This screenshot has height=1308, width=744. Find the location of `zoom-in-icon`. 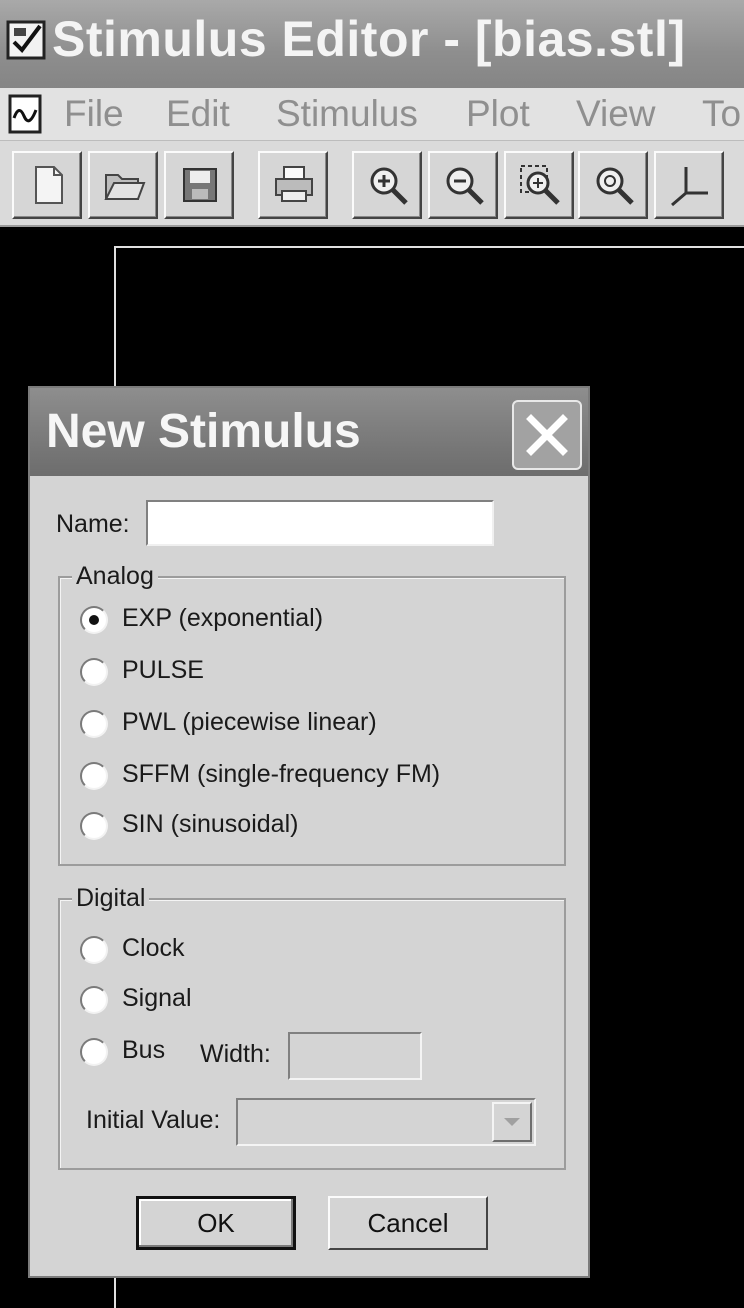

zoom-in-icon is located at coordinates (389, 186).